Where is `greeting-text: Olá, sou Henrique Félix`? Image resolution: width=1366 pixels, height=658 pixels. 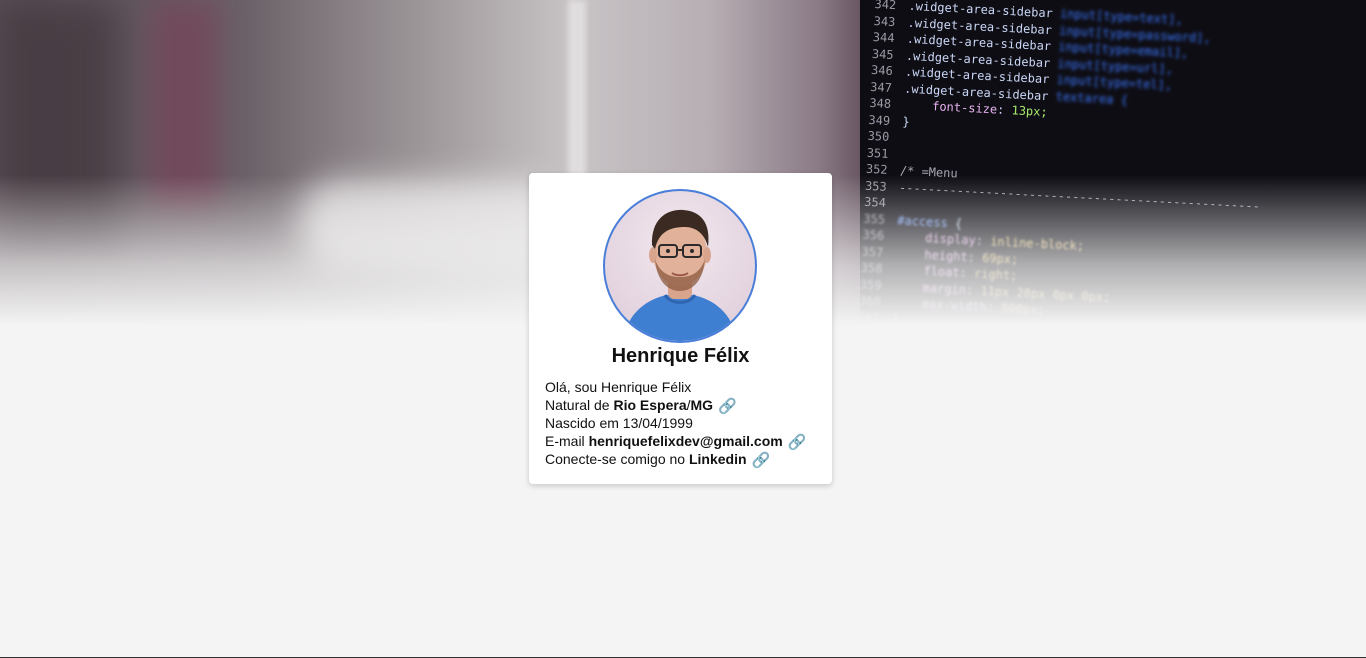
greeting-text: Olá, sou Henrique Félix is located at coordinates (618, 387).